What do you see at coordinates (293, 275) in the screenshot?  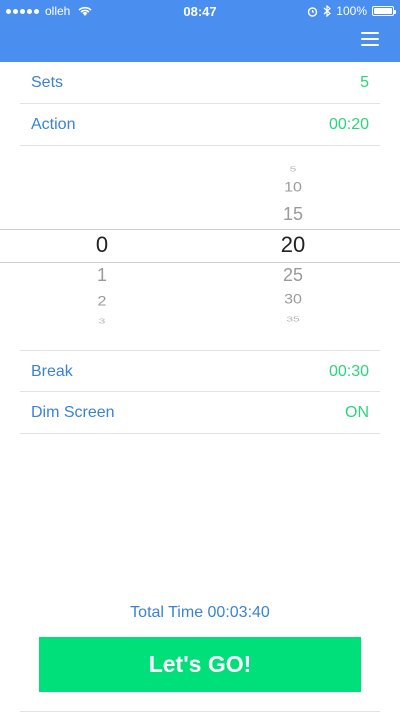 I see `picker-seconds-option: 25` at bounding box center [293, 275].